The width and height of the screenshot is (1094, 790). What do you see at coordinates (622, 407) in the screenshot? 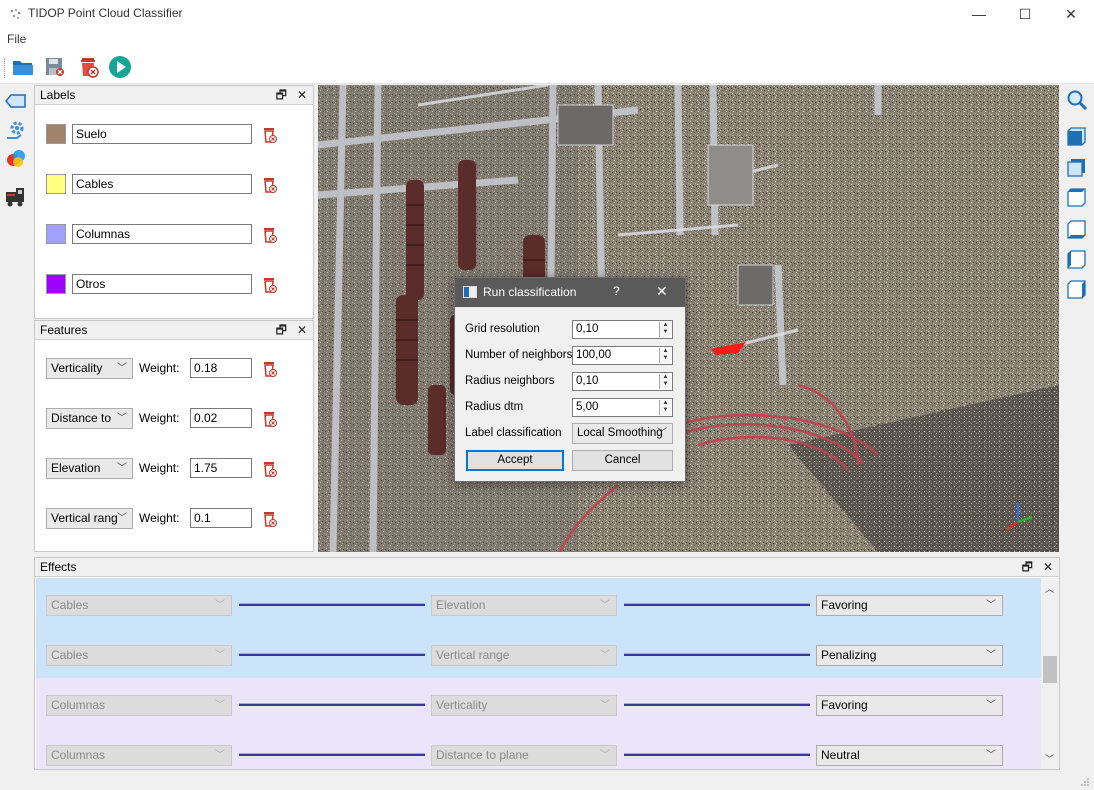
I see `radius-dtm-spinbox: 5,00 ▲ ▼` at bounding box center [622, 407].